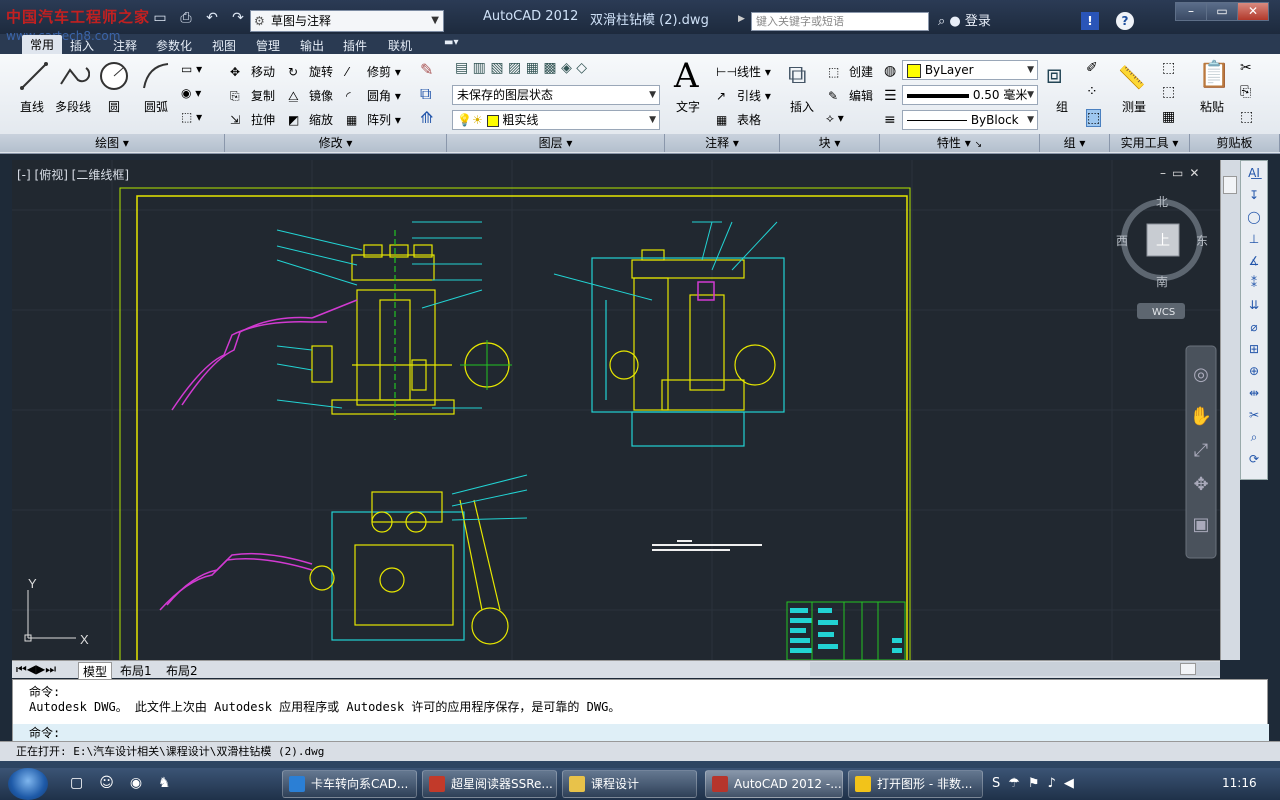  I want to click on pinned-app-icons: ▢☺◉♞, so click(128, 783).